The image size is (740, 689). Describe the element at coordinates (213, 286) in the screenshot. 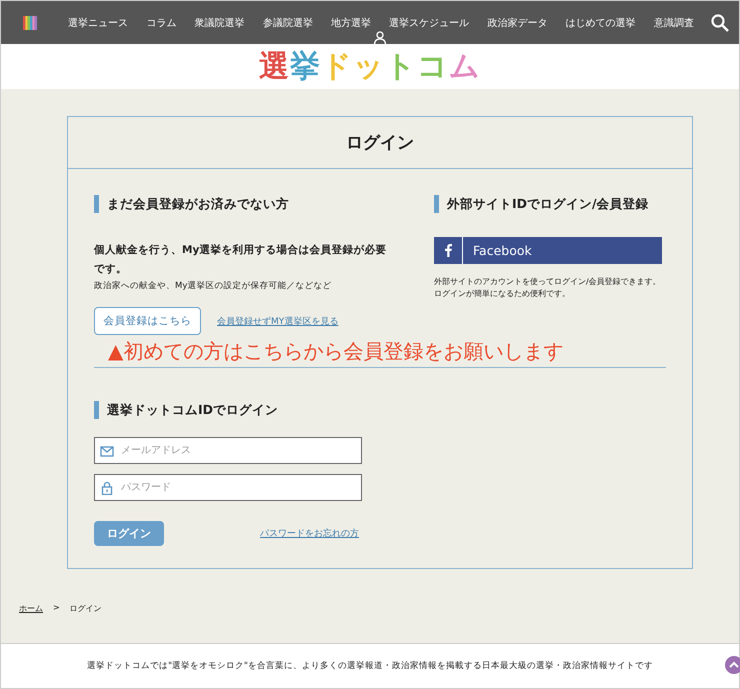

I see `register-note: 政治家への献金や、My選挙区の設定が保存可能／などなど` at that location.